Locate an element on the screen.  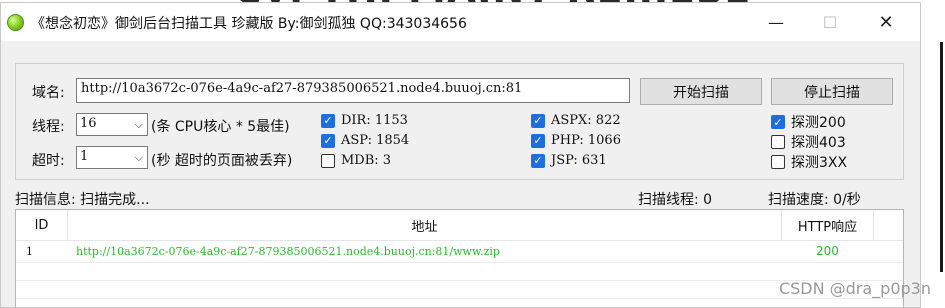
dict-label: MDB: 3 is located at coordinates (366, 160).